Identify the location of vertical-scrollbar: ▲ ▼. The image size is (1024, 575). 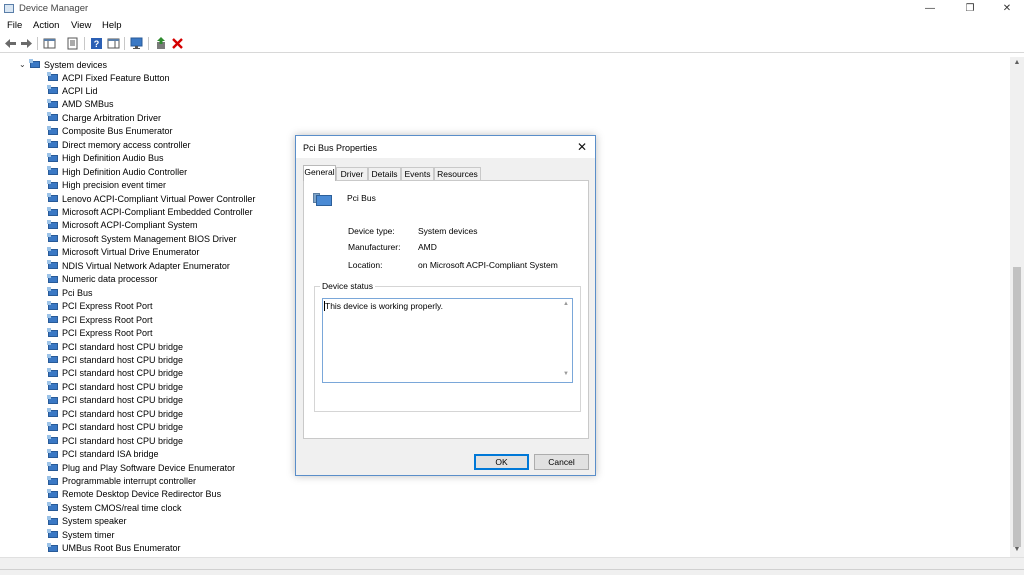
(1017, 307).